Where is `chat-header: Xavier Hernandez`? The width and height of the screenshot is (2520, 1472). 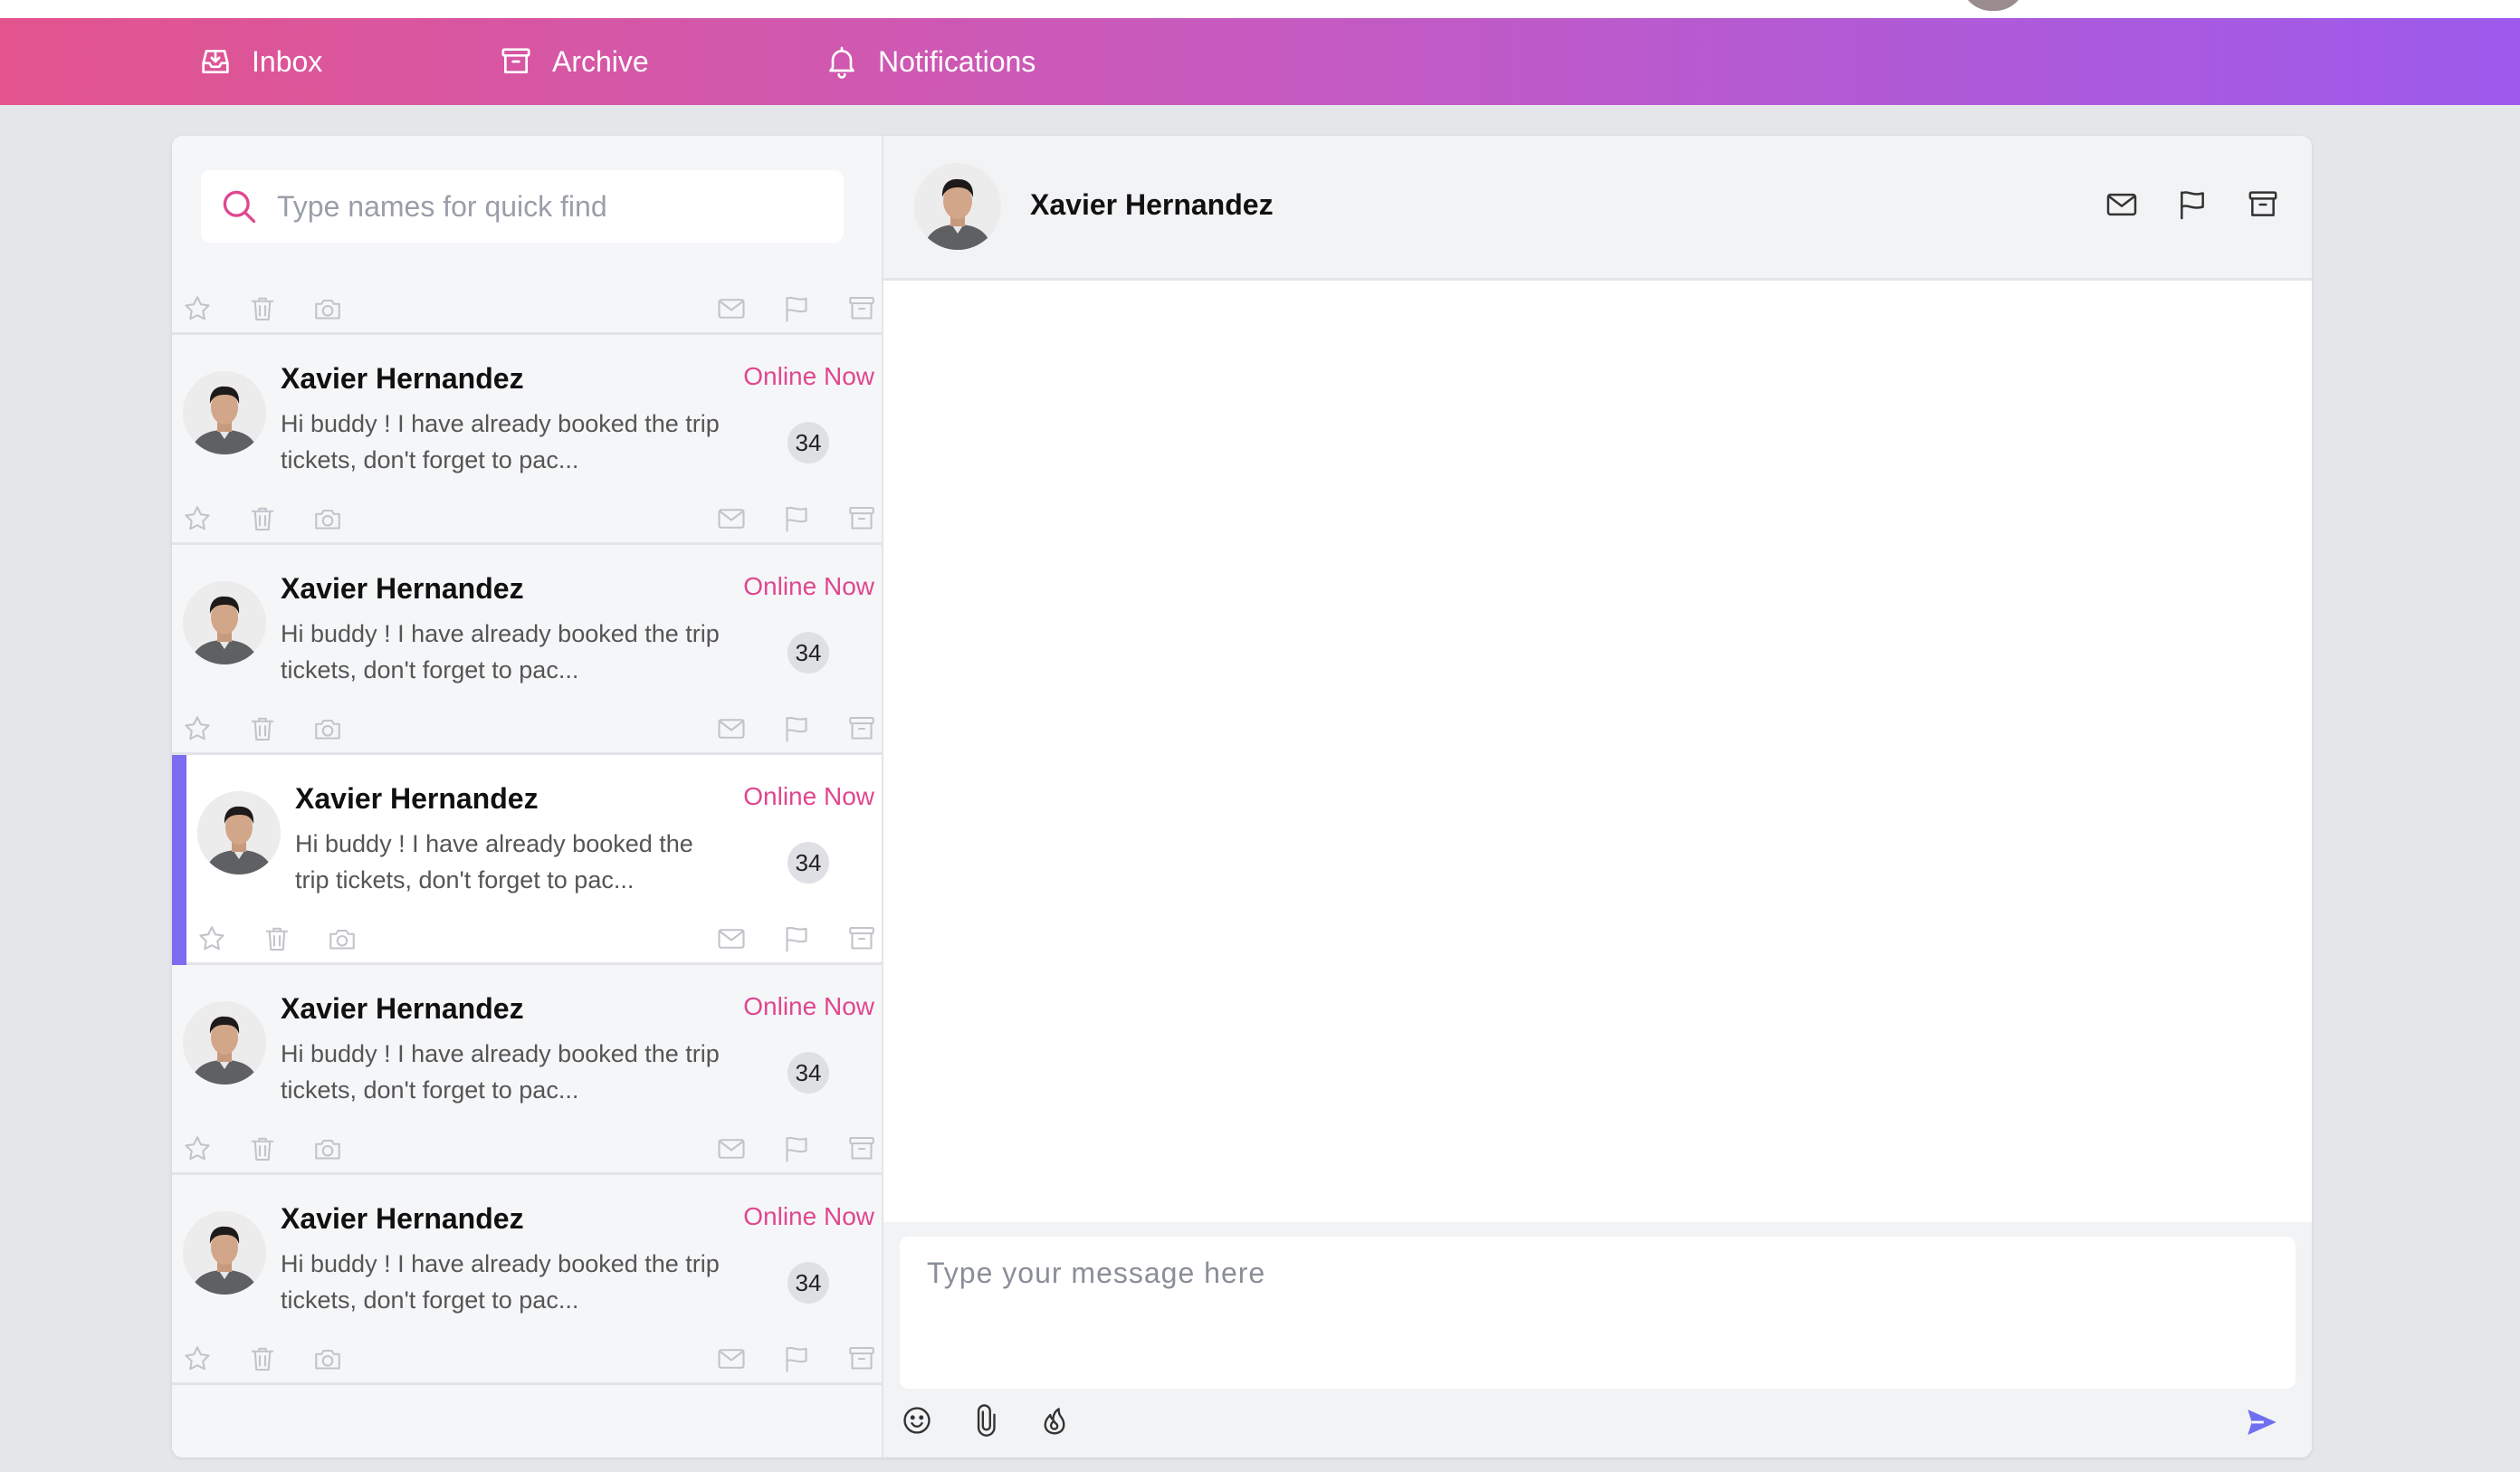
chat-header: Xavier Hernandez is located at coordinates (1597, 208).